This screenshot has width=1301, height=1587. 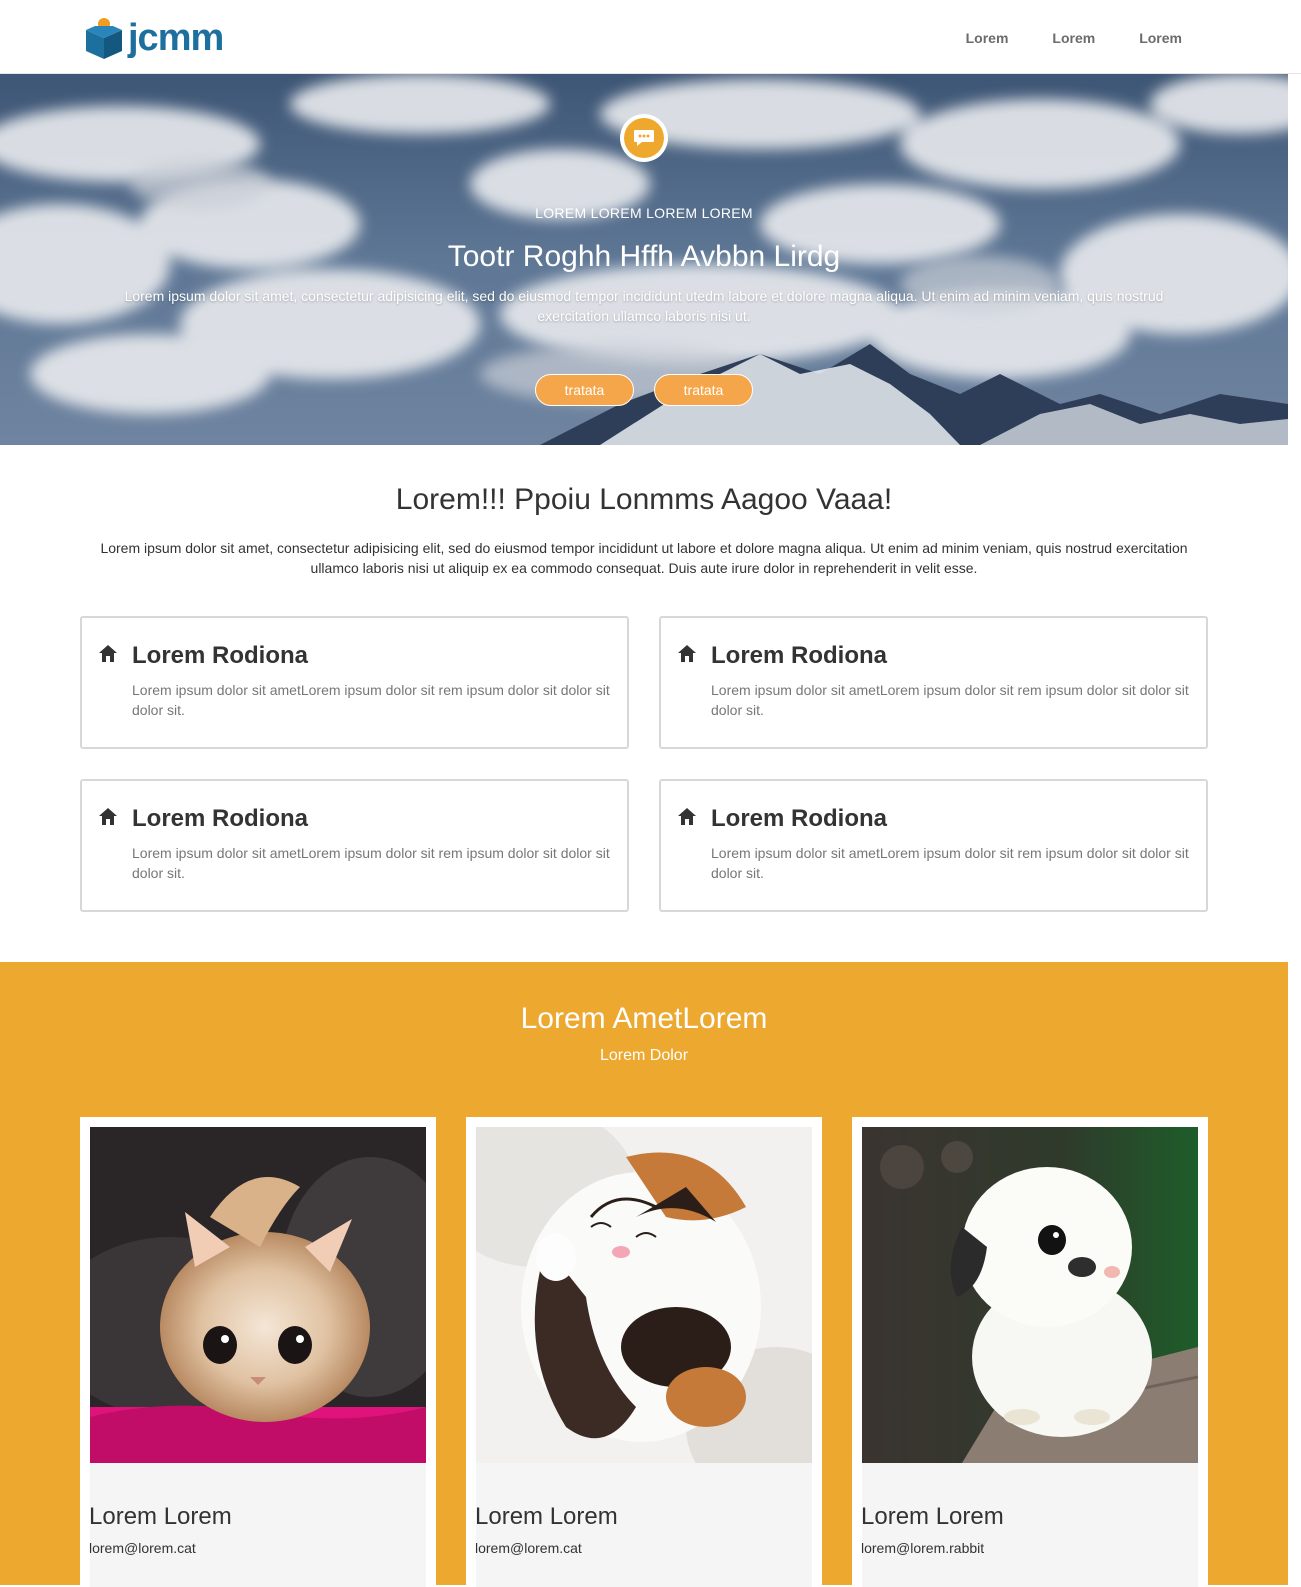 I want to click on team-card: Lorem Lorem lorem@lorem.rabbit, so click(x=1030, y=1352).